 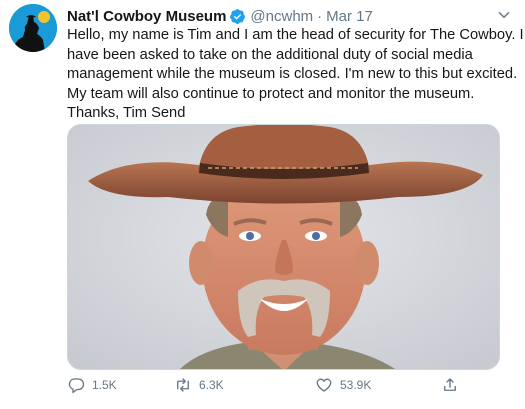 I want to click on tweet-actions: 1.5K 6.3K 53.9K, so click(x=267, y=385).